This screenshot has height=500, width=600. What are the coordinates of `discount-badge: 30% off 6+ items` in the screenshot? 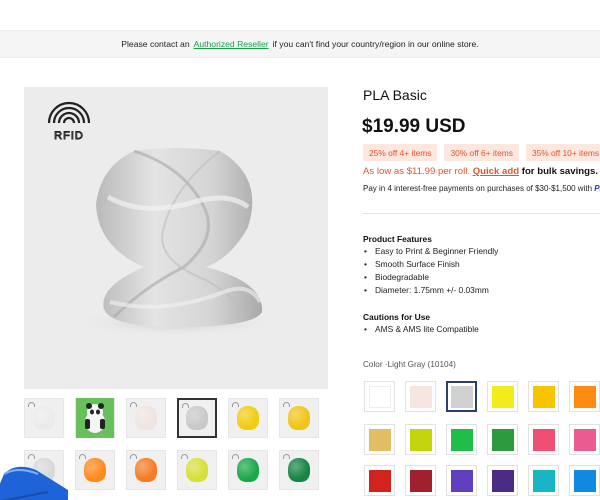 It's located at (481, 152).